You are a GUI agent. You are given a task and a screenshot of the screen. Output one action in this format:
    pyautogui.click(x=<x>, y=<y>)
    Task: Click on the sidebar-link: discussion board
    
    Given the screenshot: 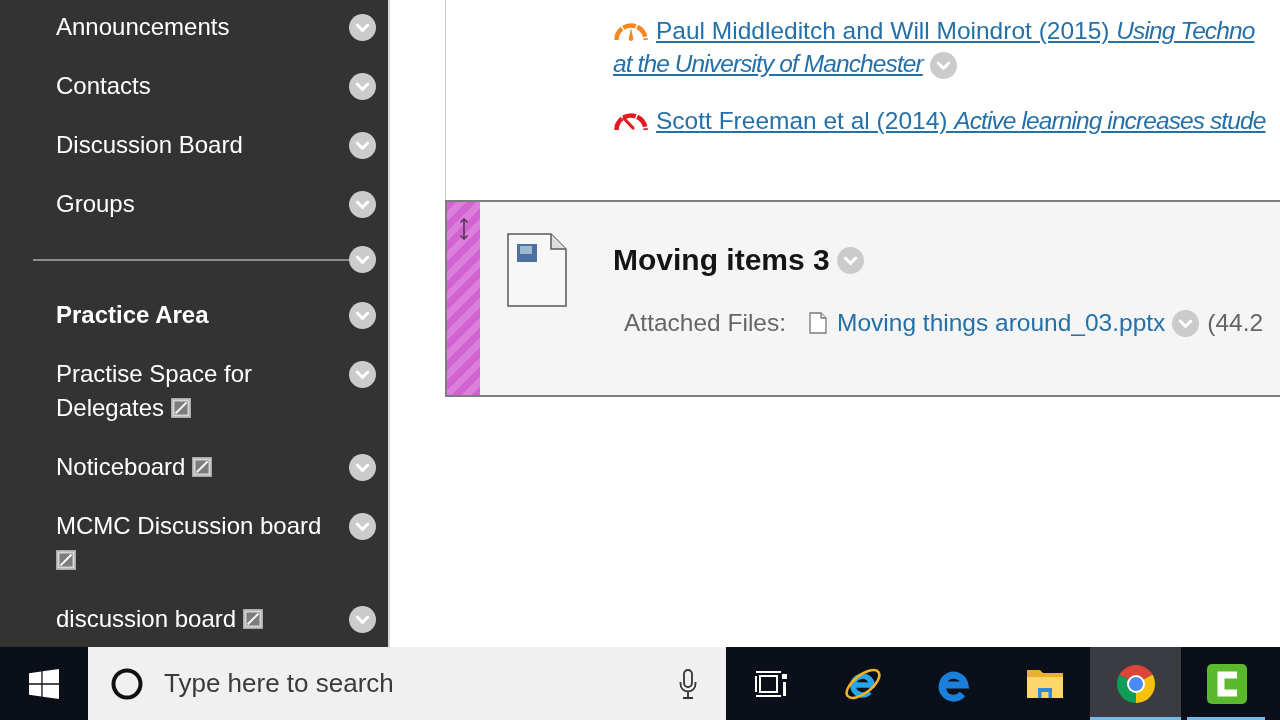 What is the action you would take?
    pyautogui.click(x=159, y=619)
    